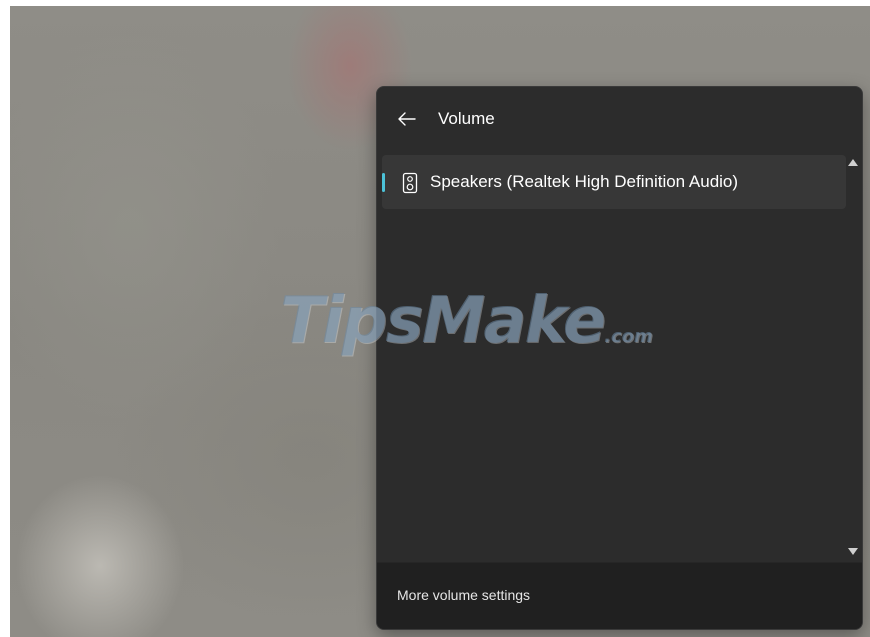 The width and height of the screenshot is (870, 637). What do you see at coordinates (619, 119) in the screenshot?
I see `panel-header: Volume` at bounding box center [619, 119].